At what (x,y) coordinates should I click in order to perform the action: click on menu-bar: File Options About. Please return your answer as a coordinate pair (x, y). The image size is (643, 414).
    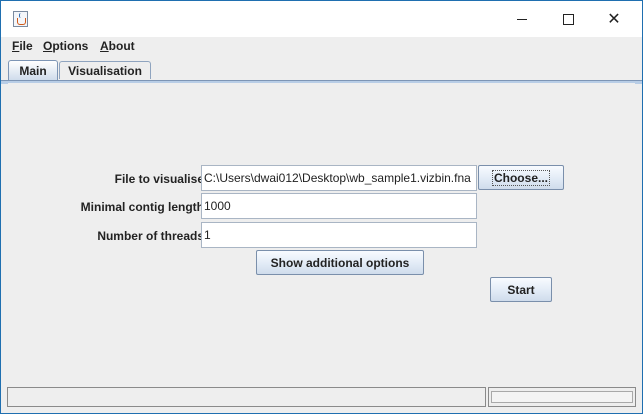
    Looking at the image, I should click on (321, 47).